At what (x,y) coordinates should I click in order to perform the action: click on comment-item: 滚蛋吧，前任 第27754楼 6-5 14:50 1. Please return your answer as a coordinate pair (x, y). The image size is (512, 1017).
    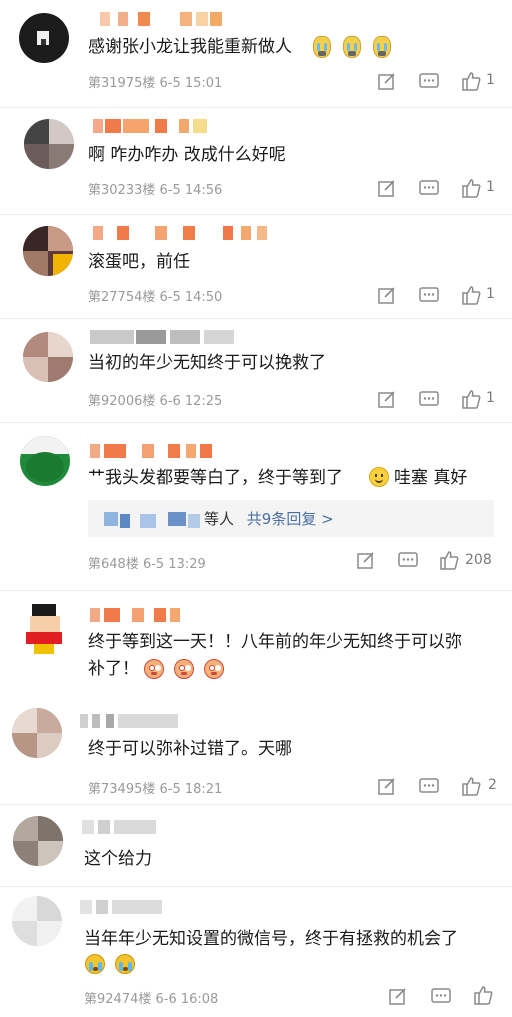
    Looking at the image, I should click on (256, 266).